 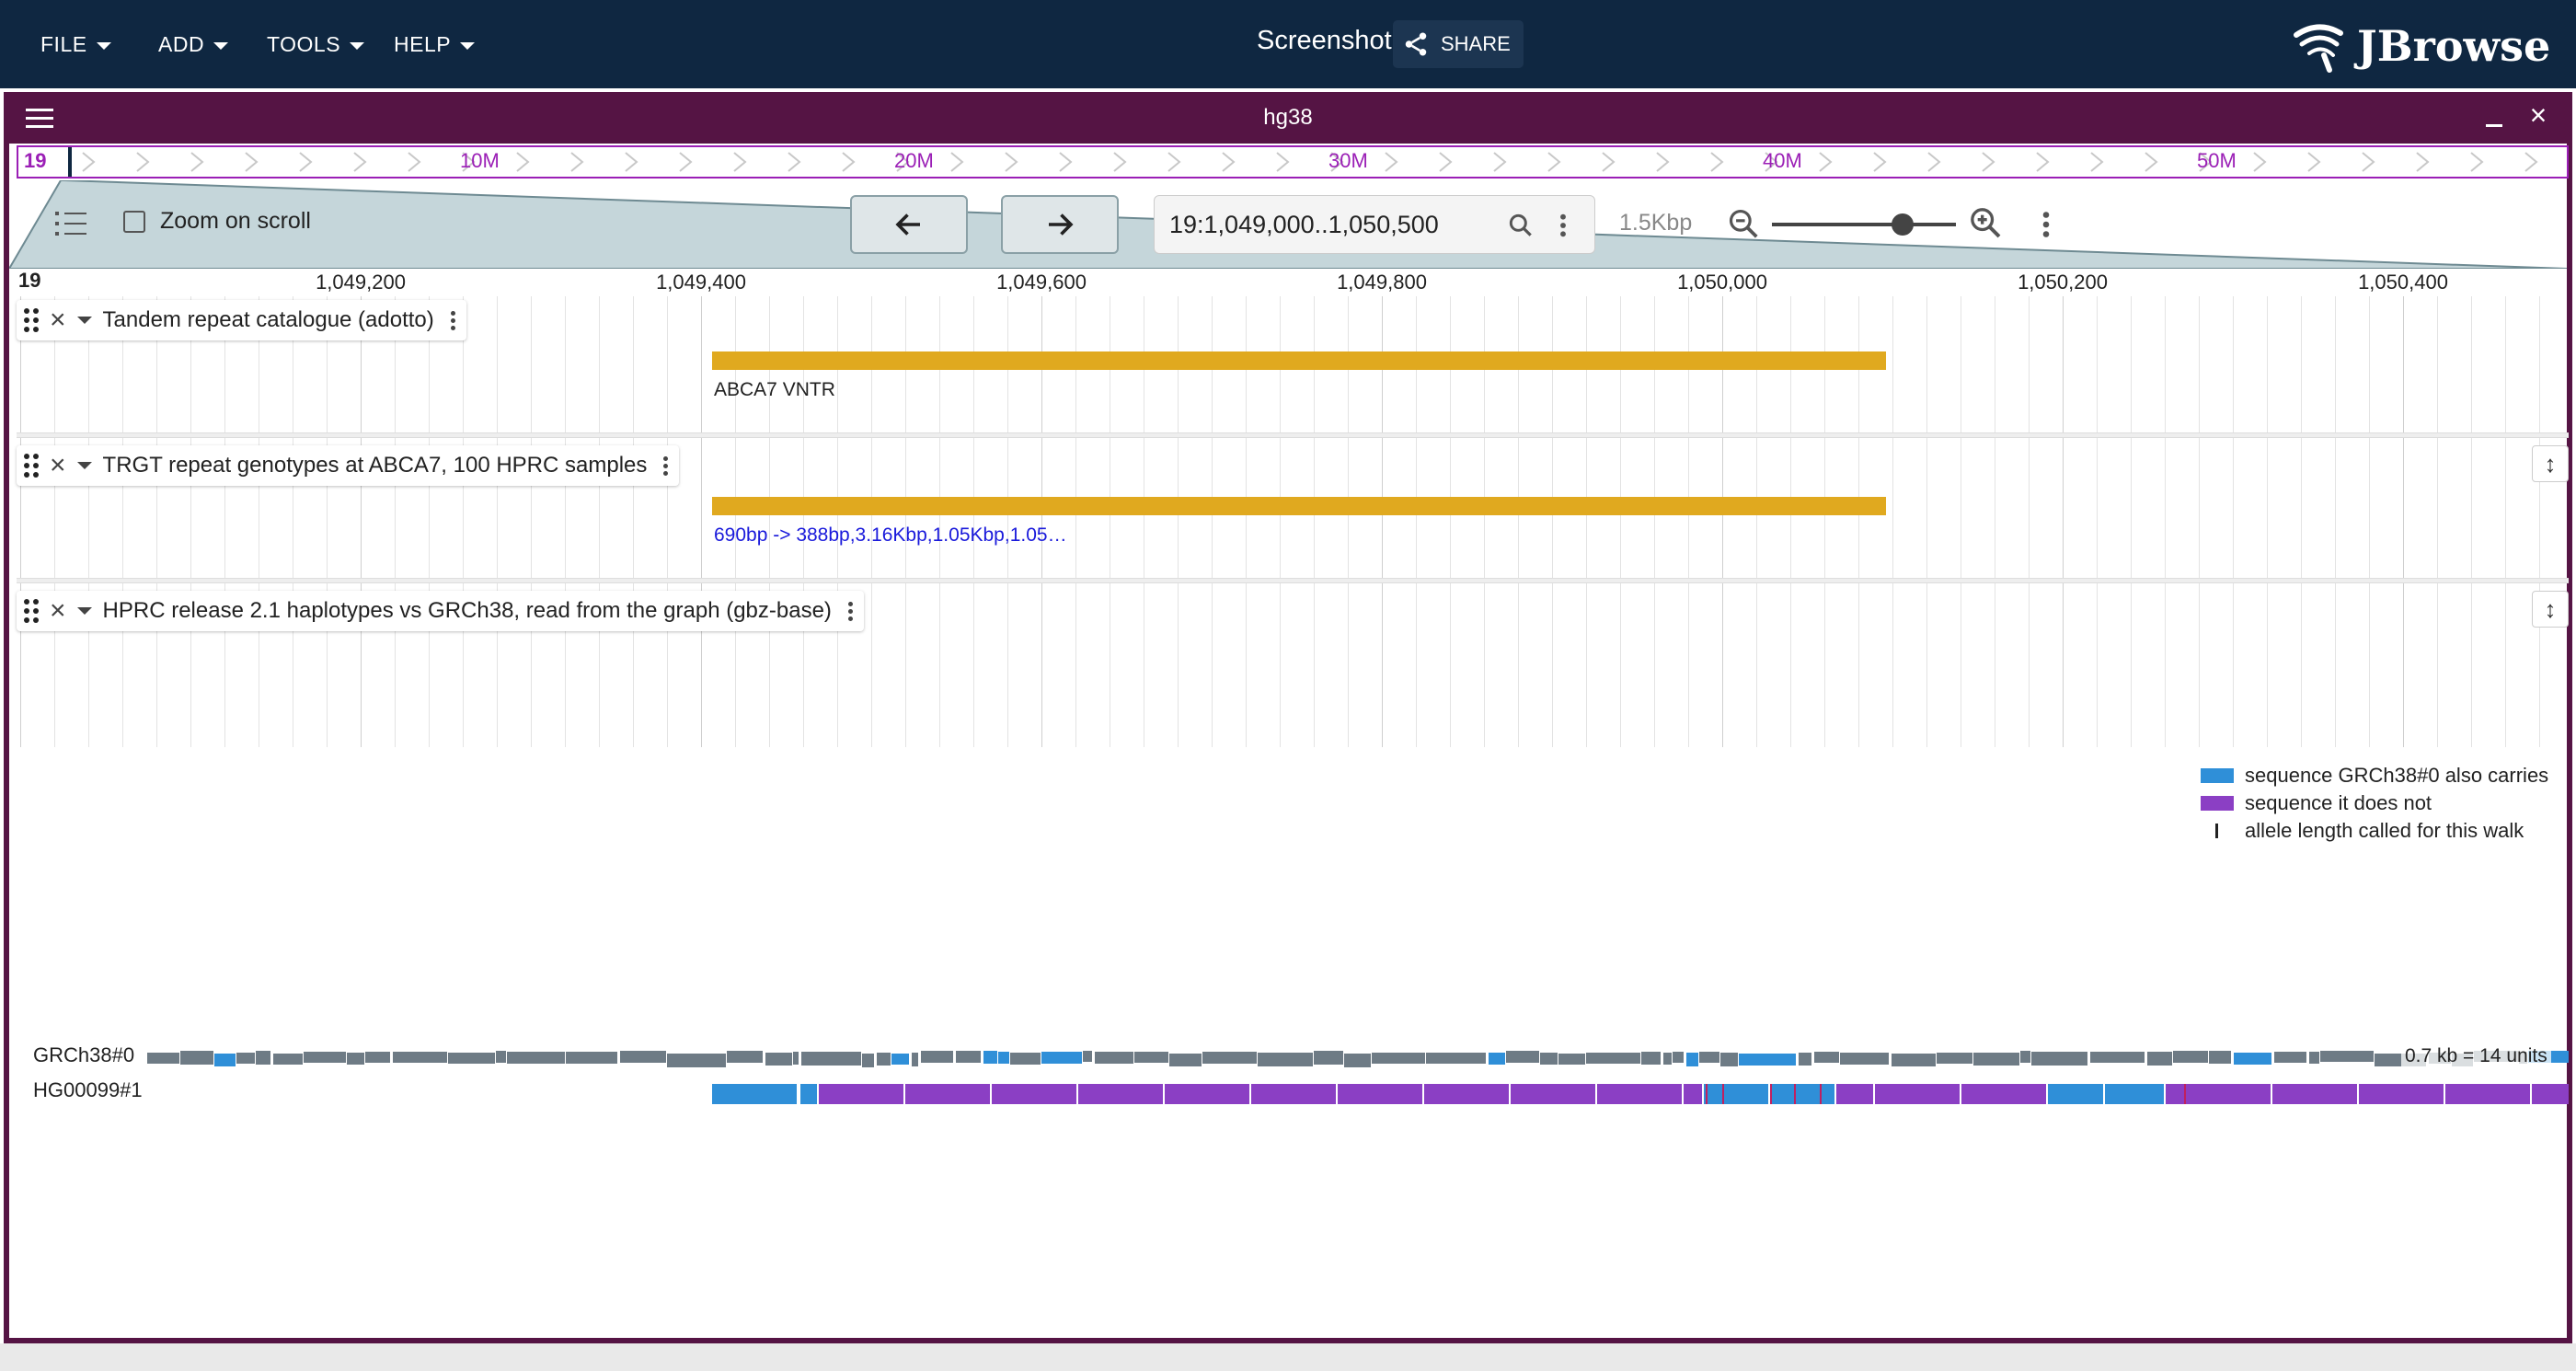 I want to click on location-input, so click(x=1335, y=225).